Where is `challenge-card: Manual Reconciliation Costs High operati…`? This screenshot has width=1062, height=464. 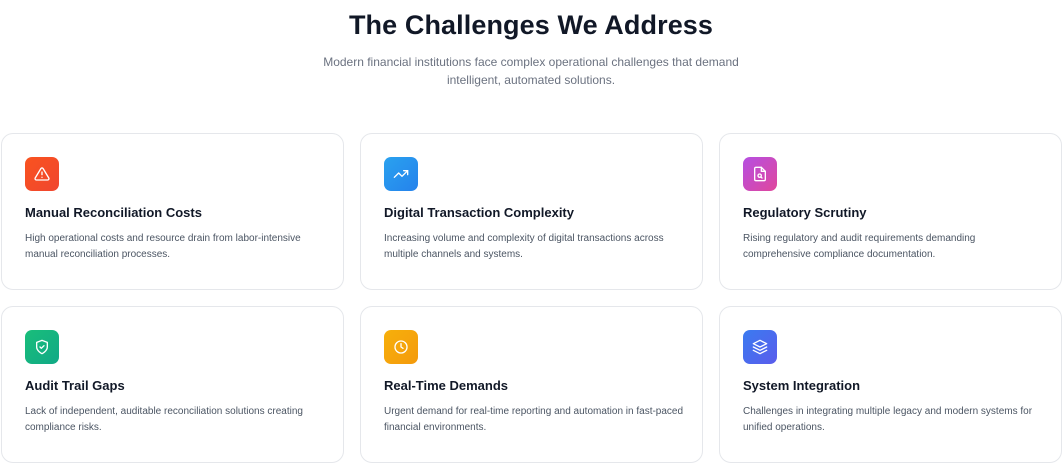 challenge-card: Manual Reconciliation Costs High operati… is located at coordinates (172, 211).